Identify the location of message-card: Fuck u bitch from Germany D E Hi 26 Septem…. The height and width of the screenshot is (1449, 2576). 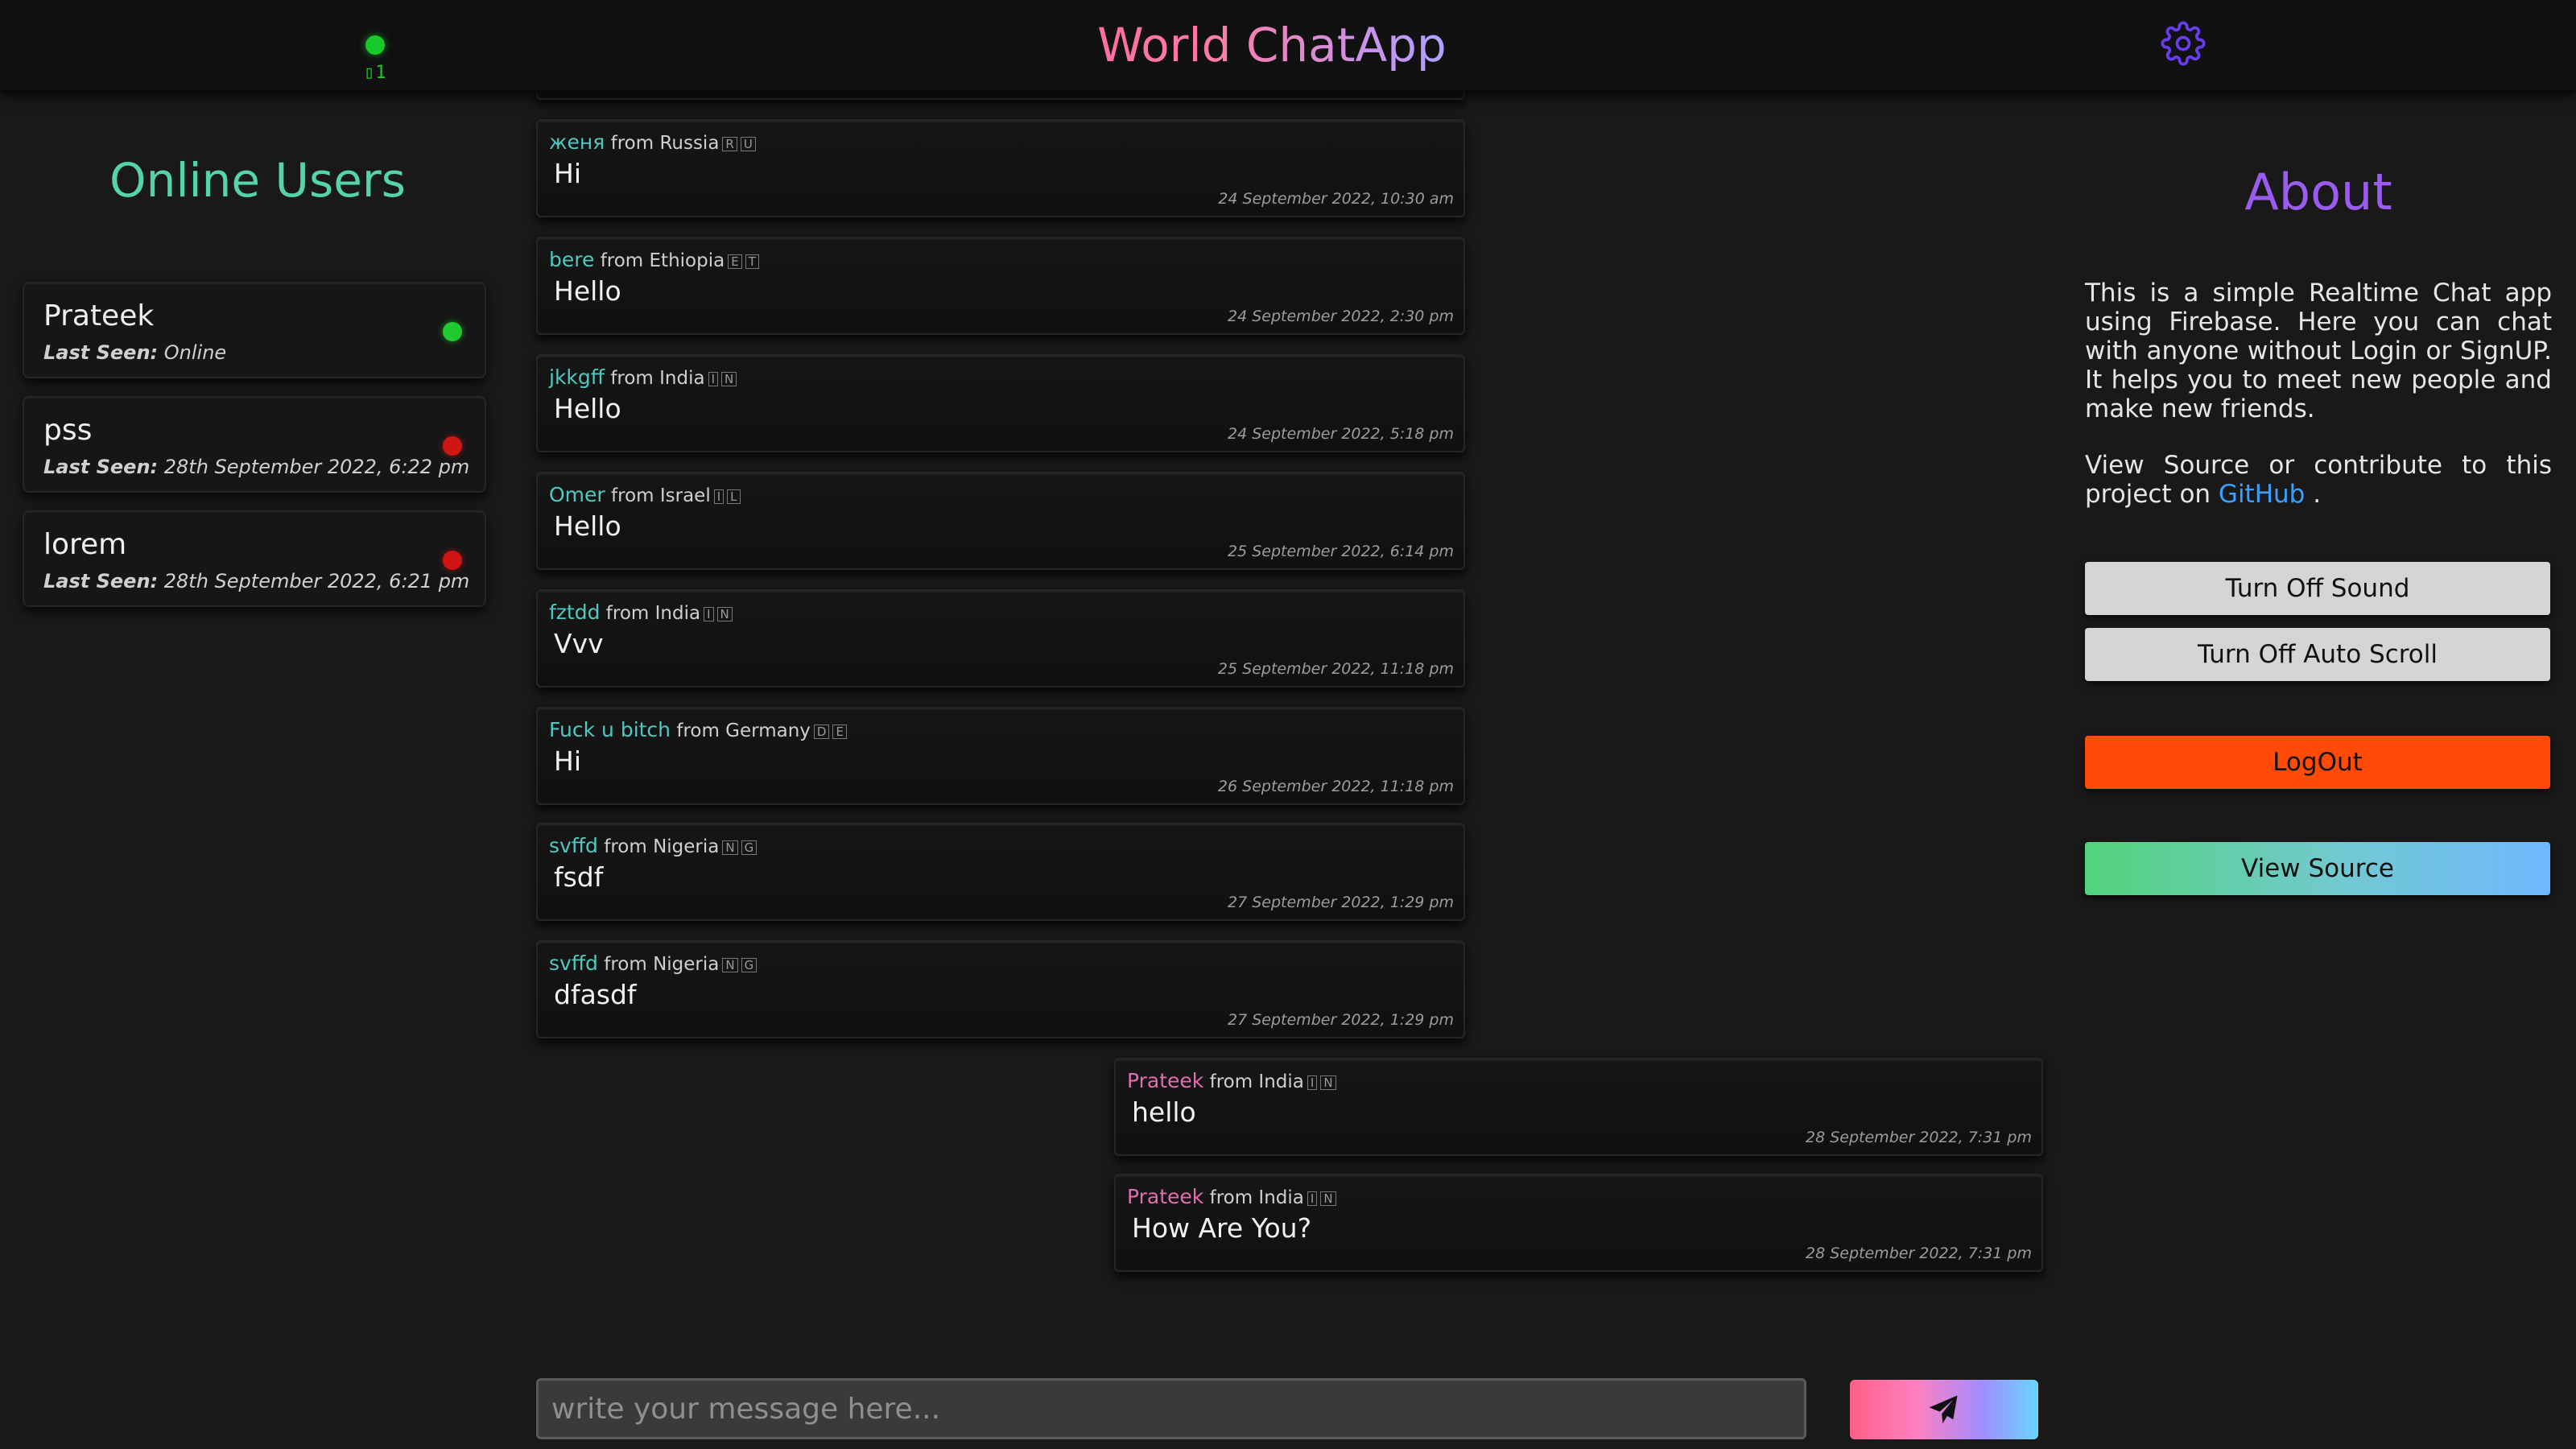
(1000, 756).